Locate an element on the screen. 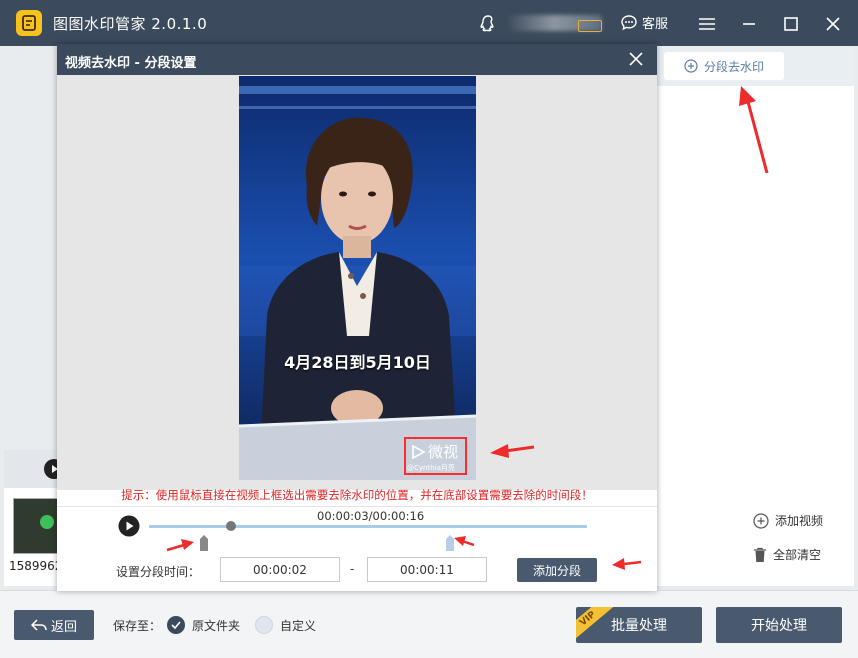 Image resolution: width=858 pixels, height=658 pixels. play-logo-icon is located at coordinates (419, 451).